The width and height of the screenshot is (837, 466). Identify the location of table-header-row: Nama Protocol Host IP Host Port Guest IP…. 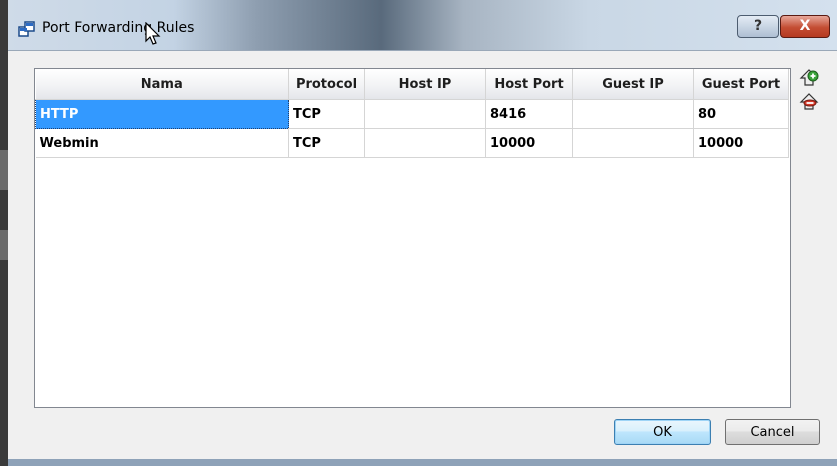
(412, 84).